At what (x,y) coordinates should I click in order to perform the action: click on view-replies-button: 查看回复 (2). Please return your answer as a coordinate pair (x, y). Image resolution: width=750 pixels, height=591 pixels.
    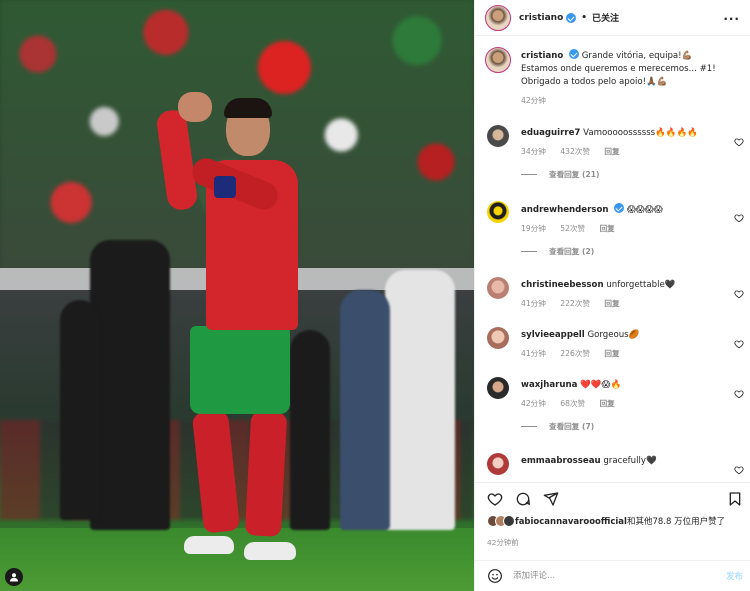
    Looking at the image, I should click on (624, 251).